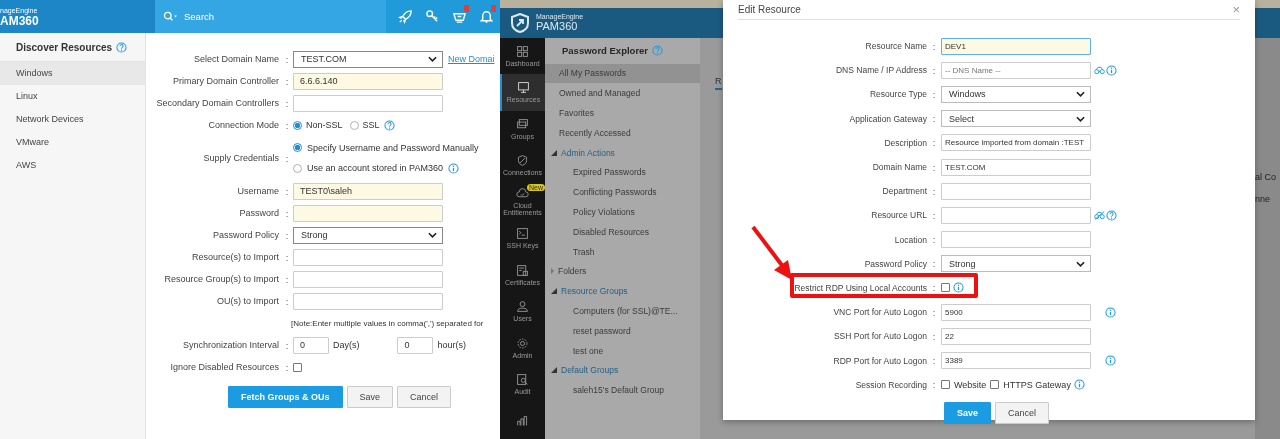  I want to click on sidebar-item: Linux, so click(72, 96).